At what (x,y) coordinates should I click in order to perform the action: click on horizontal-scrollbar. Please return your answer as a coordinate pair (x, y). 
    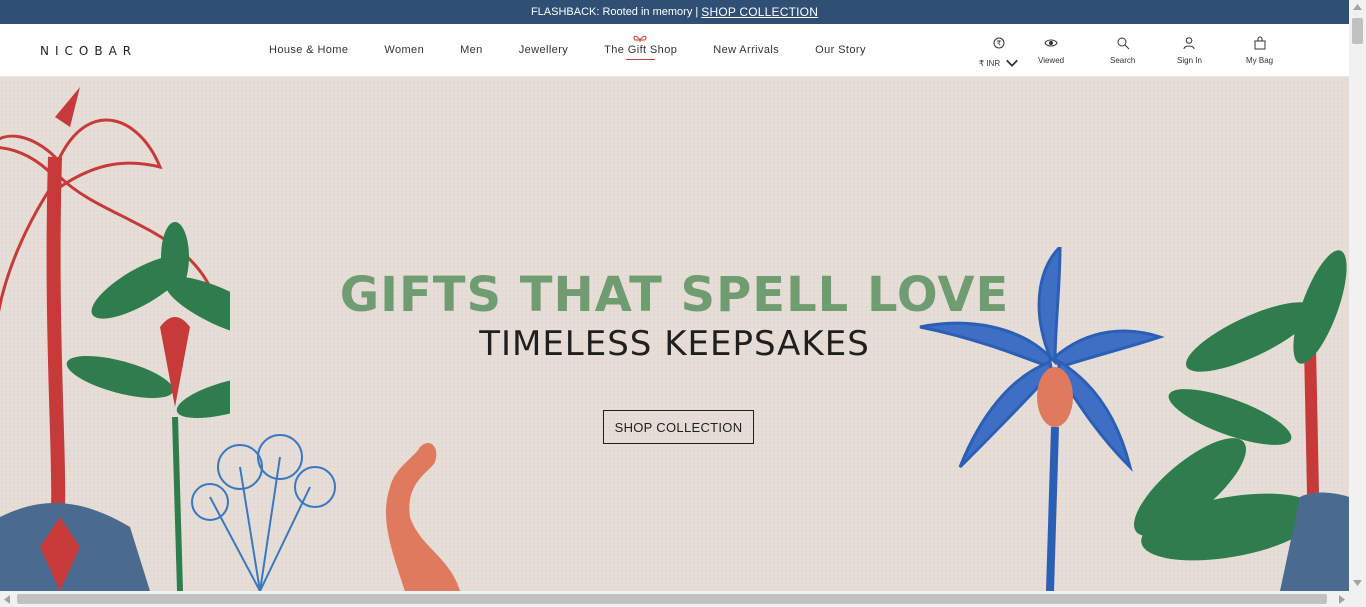
    Looking at the image, I should click on (674, 599).